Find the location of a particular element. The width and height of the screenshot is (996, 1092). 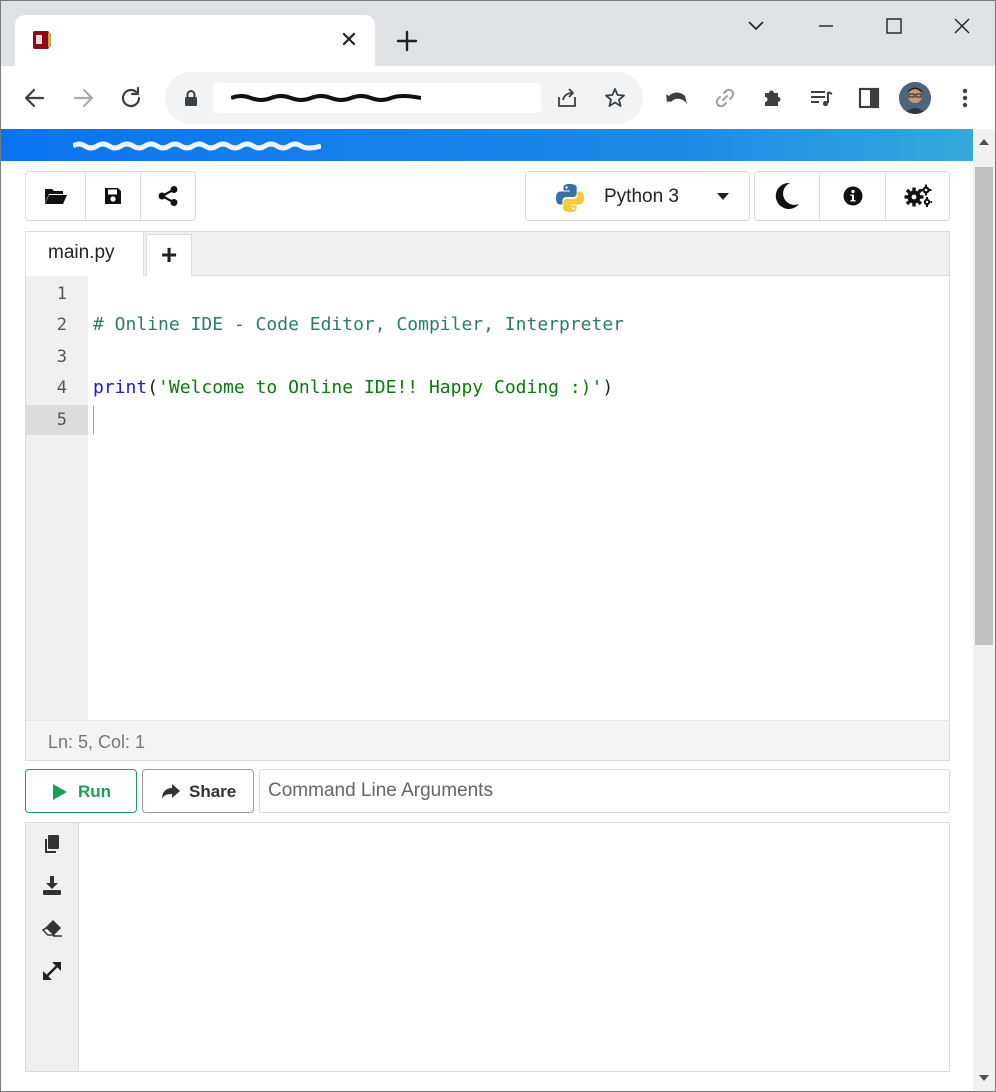

url-field is located at coordinates (377, 98).